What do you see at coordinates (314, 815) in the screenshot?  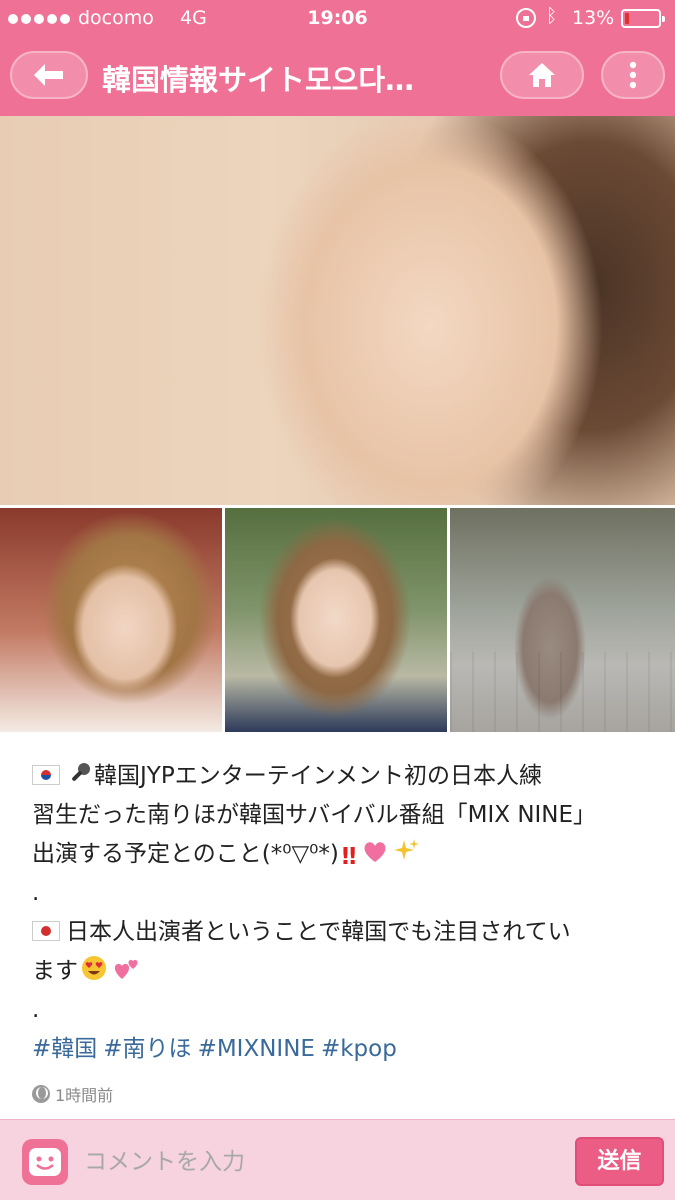 I see `post-text-line: 習生だった南りほが韓国サバイバル番組「MIX NINE」` at bounding box center [314, 815].